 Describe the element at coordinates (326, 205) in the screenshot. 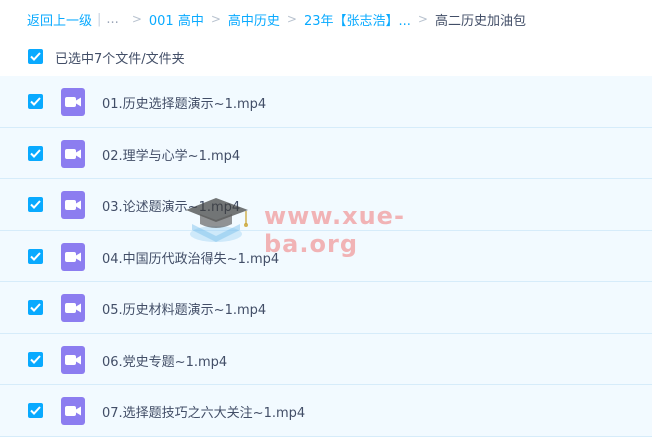

I see `list-item: 03.论述题演示~1.mp4` at that location.